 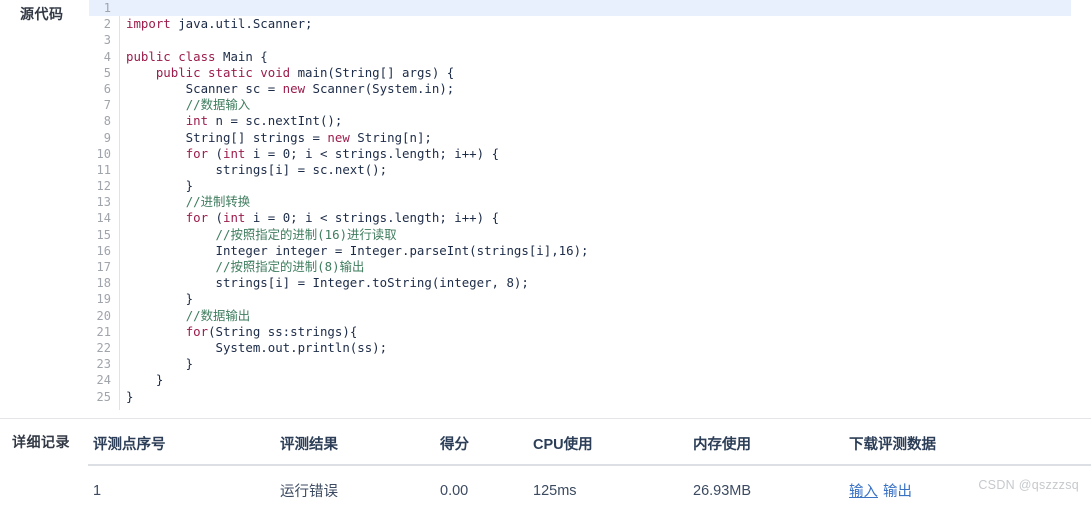 I want to click on code-token: System.out.println(ss);, so click(x=257, y=347).